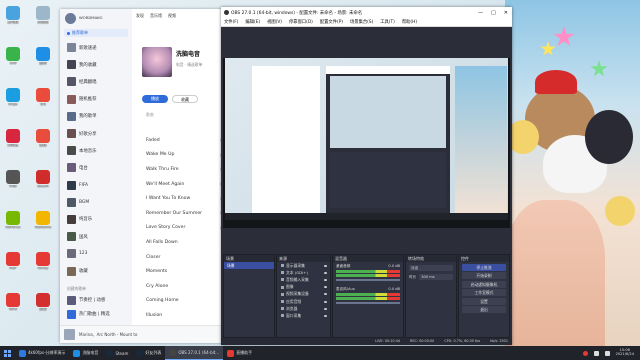  I want to click on sidebar-playlist-item: 随机推荐, so click(96, 99).